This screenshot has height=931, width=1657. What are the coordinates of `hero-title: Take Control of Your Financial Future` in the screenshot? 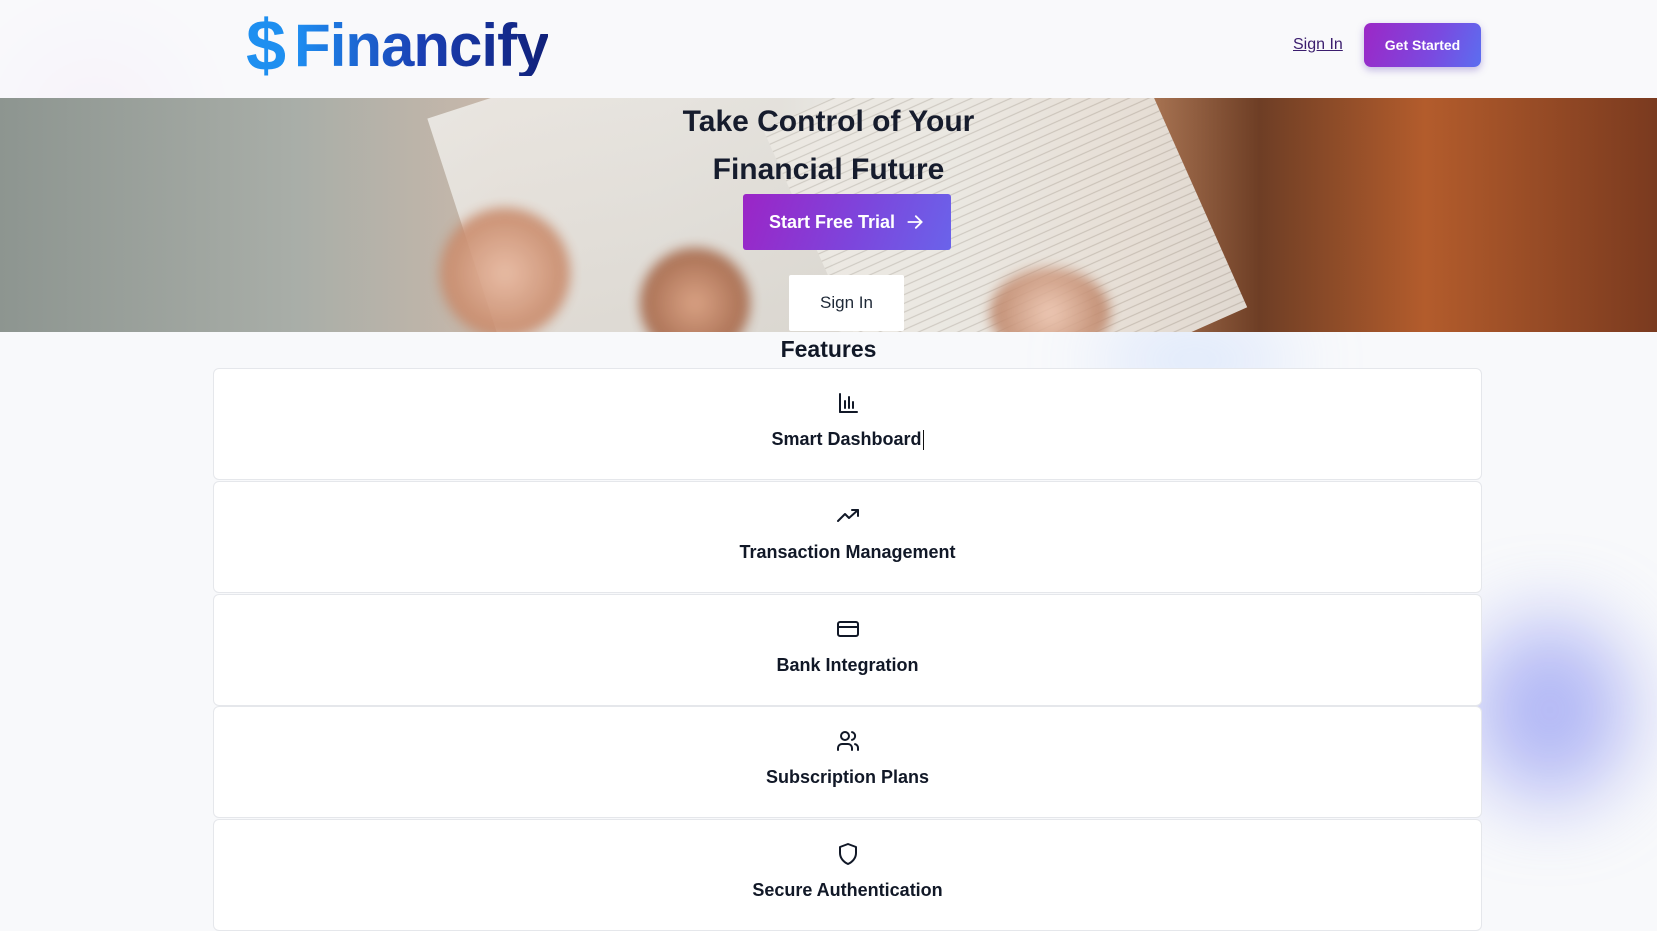 It's located at (828, 146).